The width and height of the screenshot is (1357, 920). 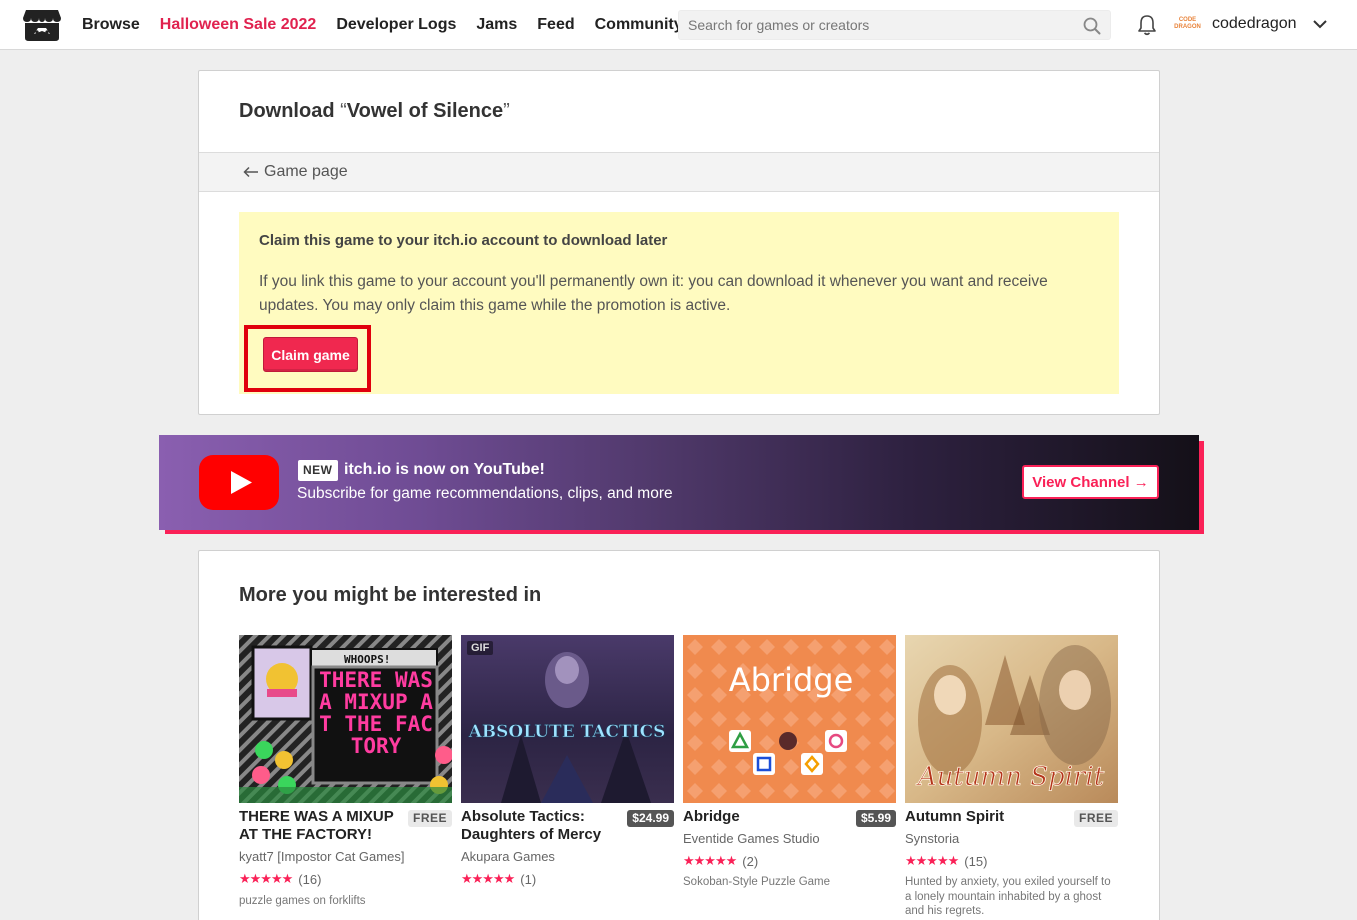 I want to click on game-author: Synstoria, so click(x=932, y=838).